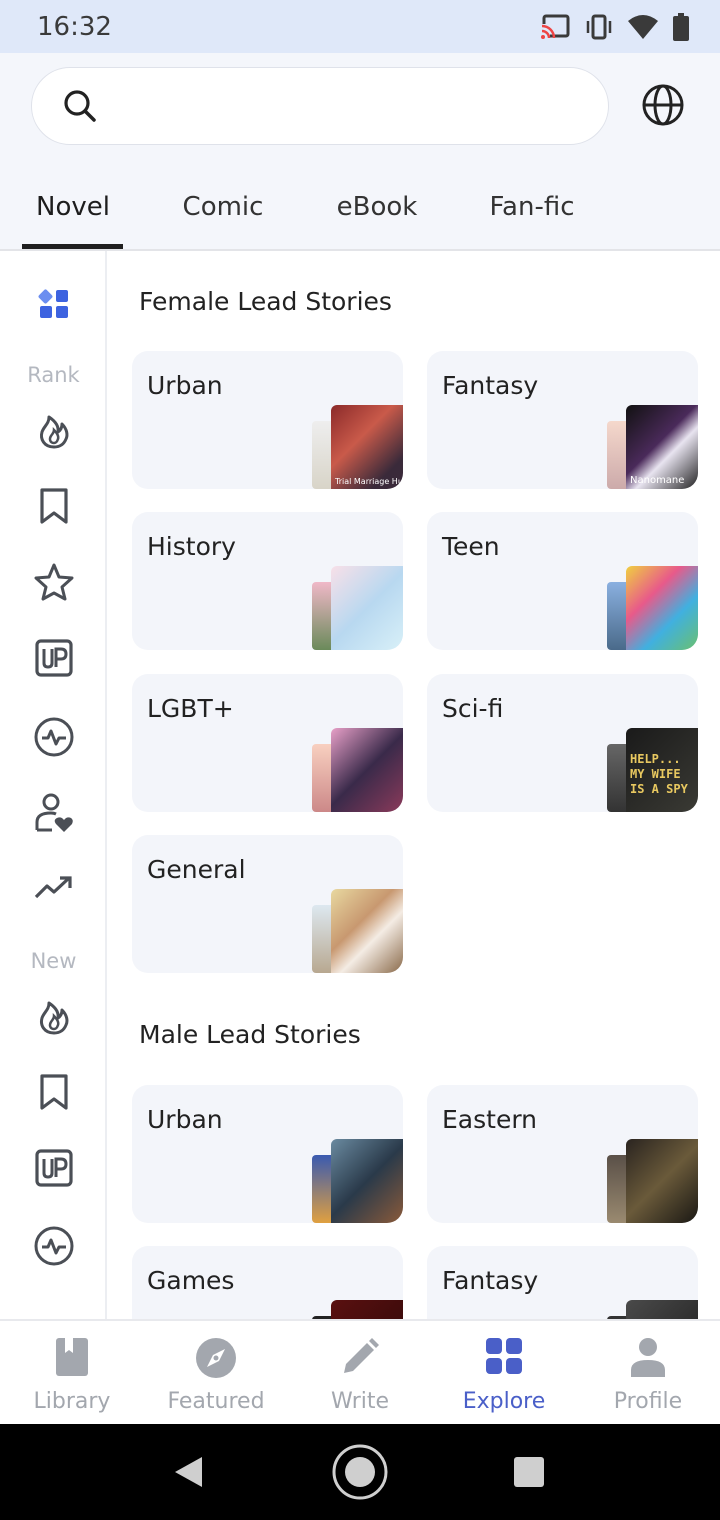  What do you see at coordinates (267, 581) in the screenshot?
I see `genre-card-female-history: History` at bounding box center [267, 581].